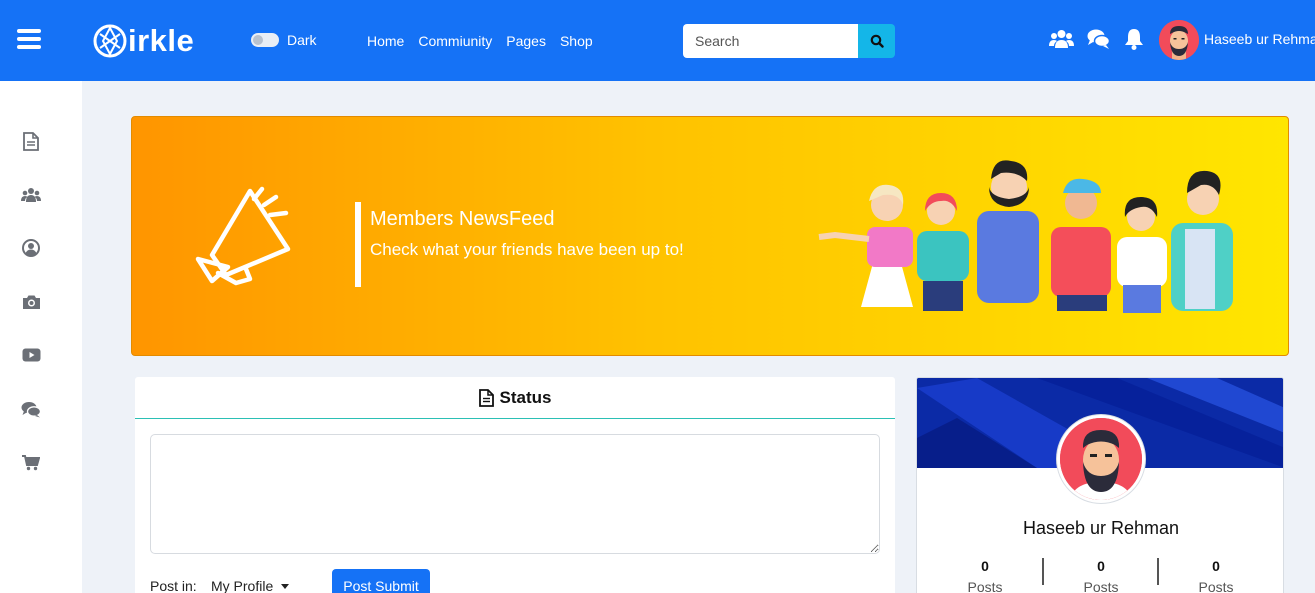 The image size is (1315, 593). What do you see at coordinates (31, 409) in the screenshot?
I see `messages-icon` at bounding box center [31, 409].